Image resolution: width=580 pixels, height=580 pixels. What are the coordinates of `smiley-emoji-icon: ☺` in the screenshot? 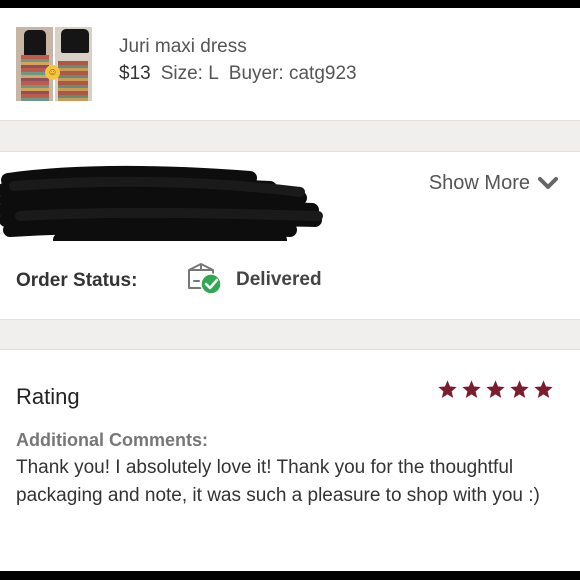 It's located at (52, 72).